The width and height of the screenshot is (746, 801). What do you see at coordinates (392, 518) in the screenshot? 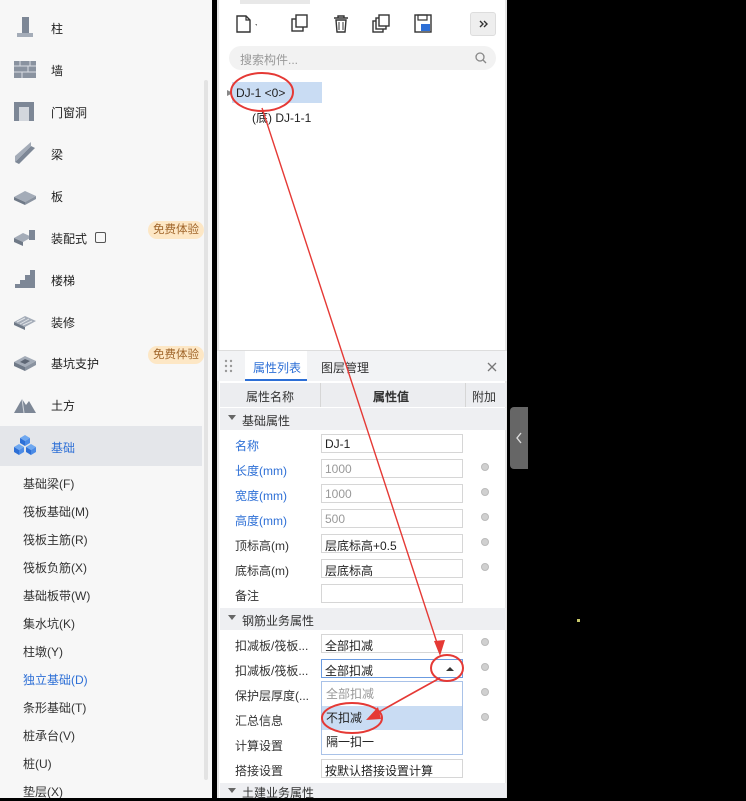
I see `prop-height-value: 500` at bounding box center [392, 518].